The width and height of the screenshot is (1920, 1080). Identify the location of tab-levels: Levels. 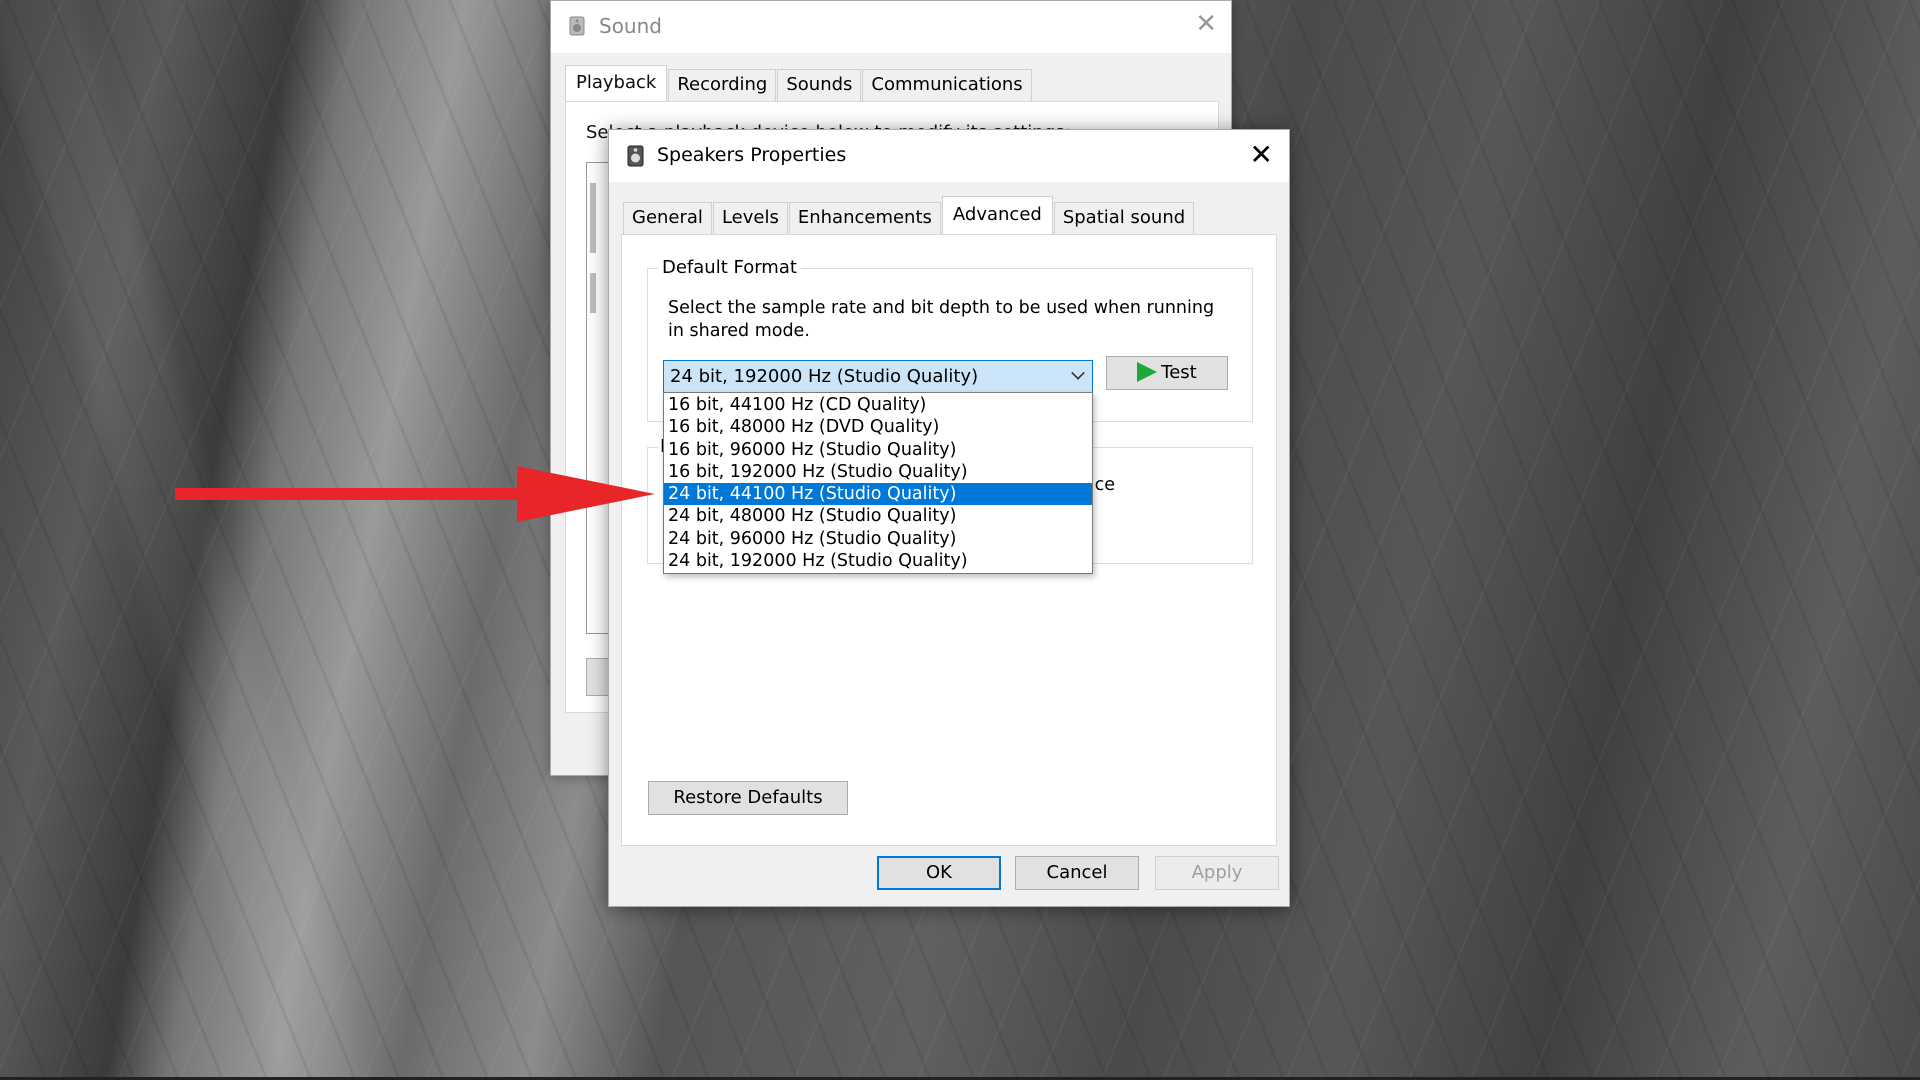
(750, 218).